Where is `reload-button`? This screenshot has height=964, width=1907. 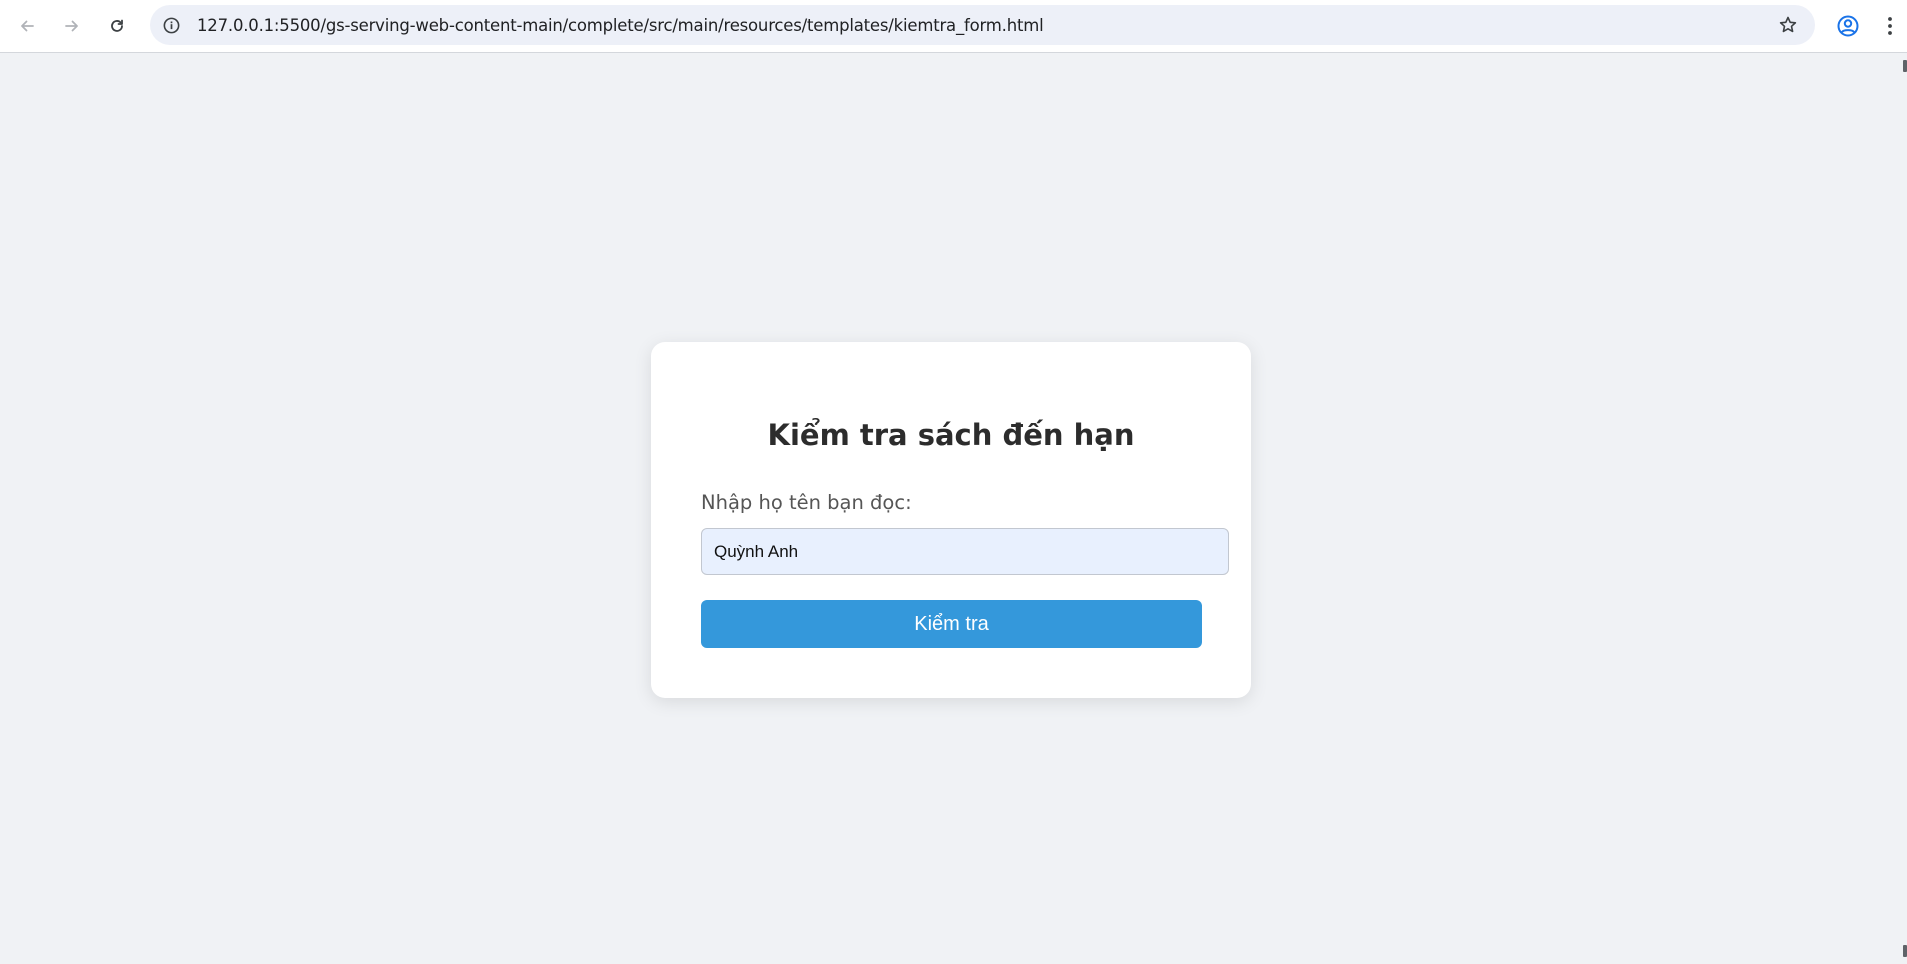
reload-button is located at coordinates (117, 26).